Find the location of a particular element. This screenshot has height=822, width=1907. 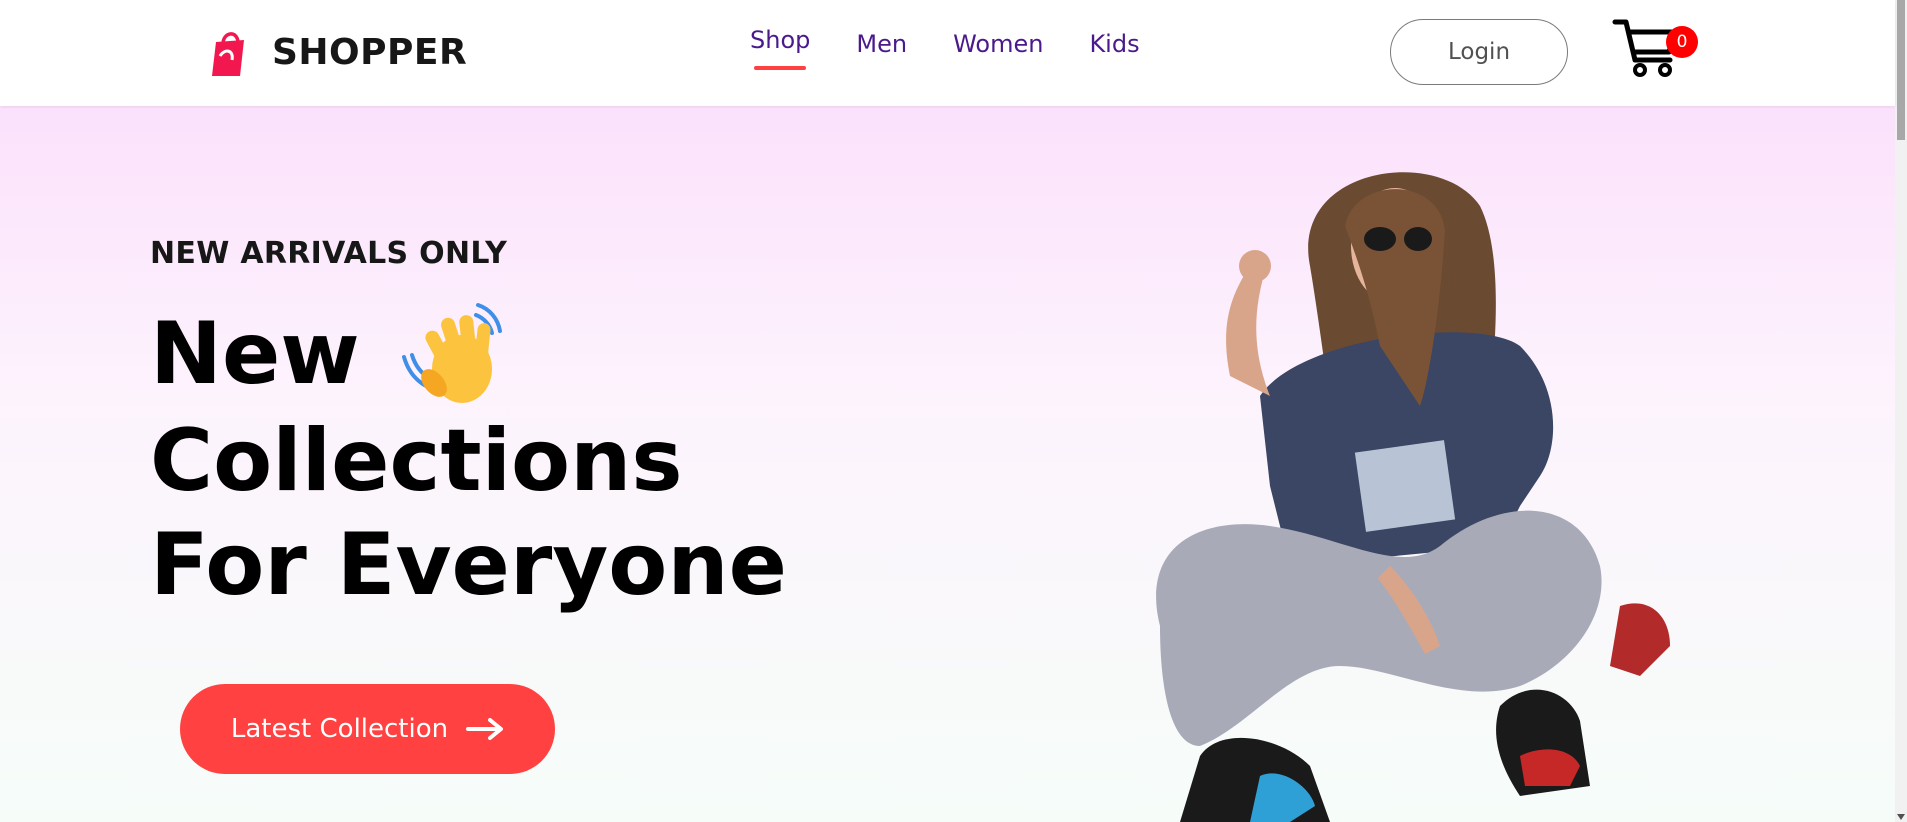

nav-item-men: Men is located at coordinates (881, 44).